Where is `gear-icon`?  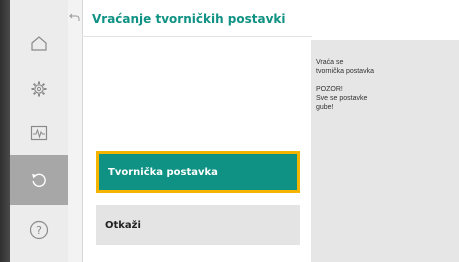 gear-icon is located at coordinates (39, 89).